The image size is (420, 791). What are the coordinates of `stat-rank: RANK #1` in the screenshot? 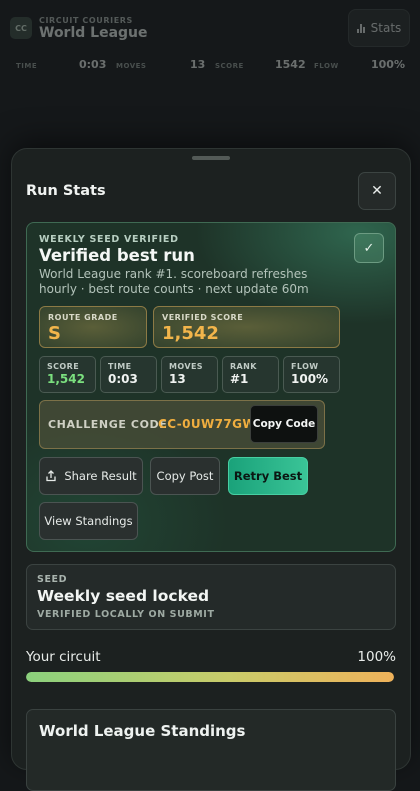 It's located at (250, 374).